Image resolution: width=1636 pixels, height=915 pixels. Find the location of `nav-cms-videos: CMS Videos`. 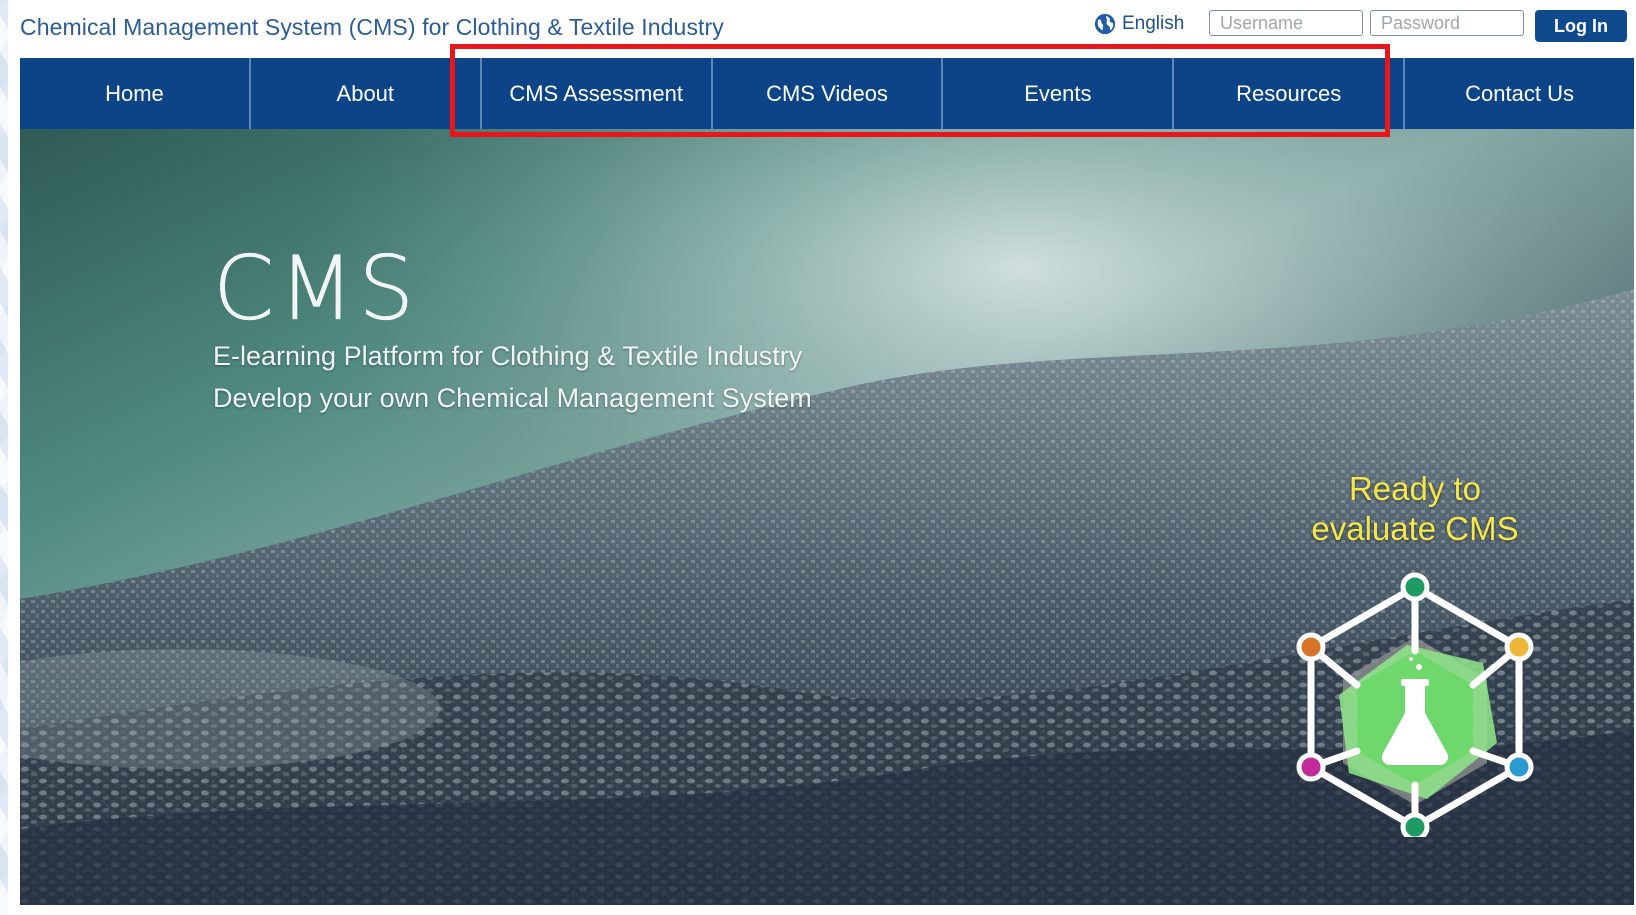

nav-cms-videos: CMS Videos is located at coordinates (828, 93).